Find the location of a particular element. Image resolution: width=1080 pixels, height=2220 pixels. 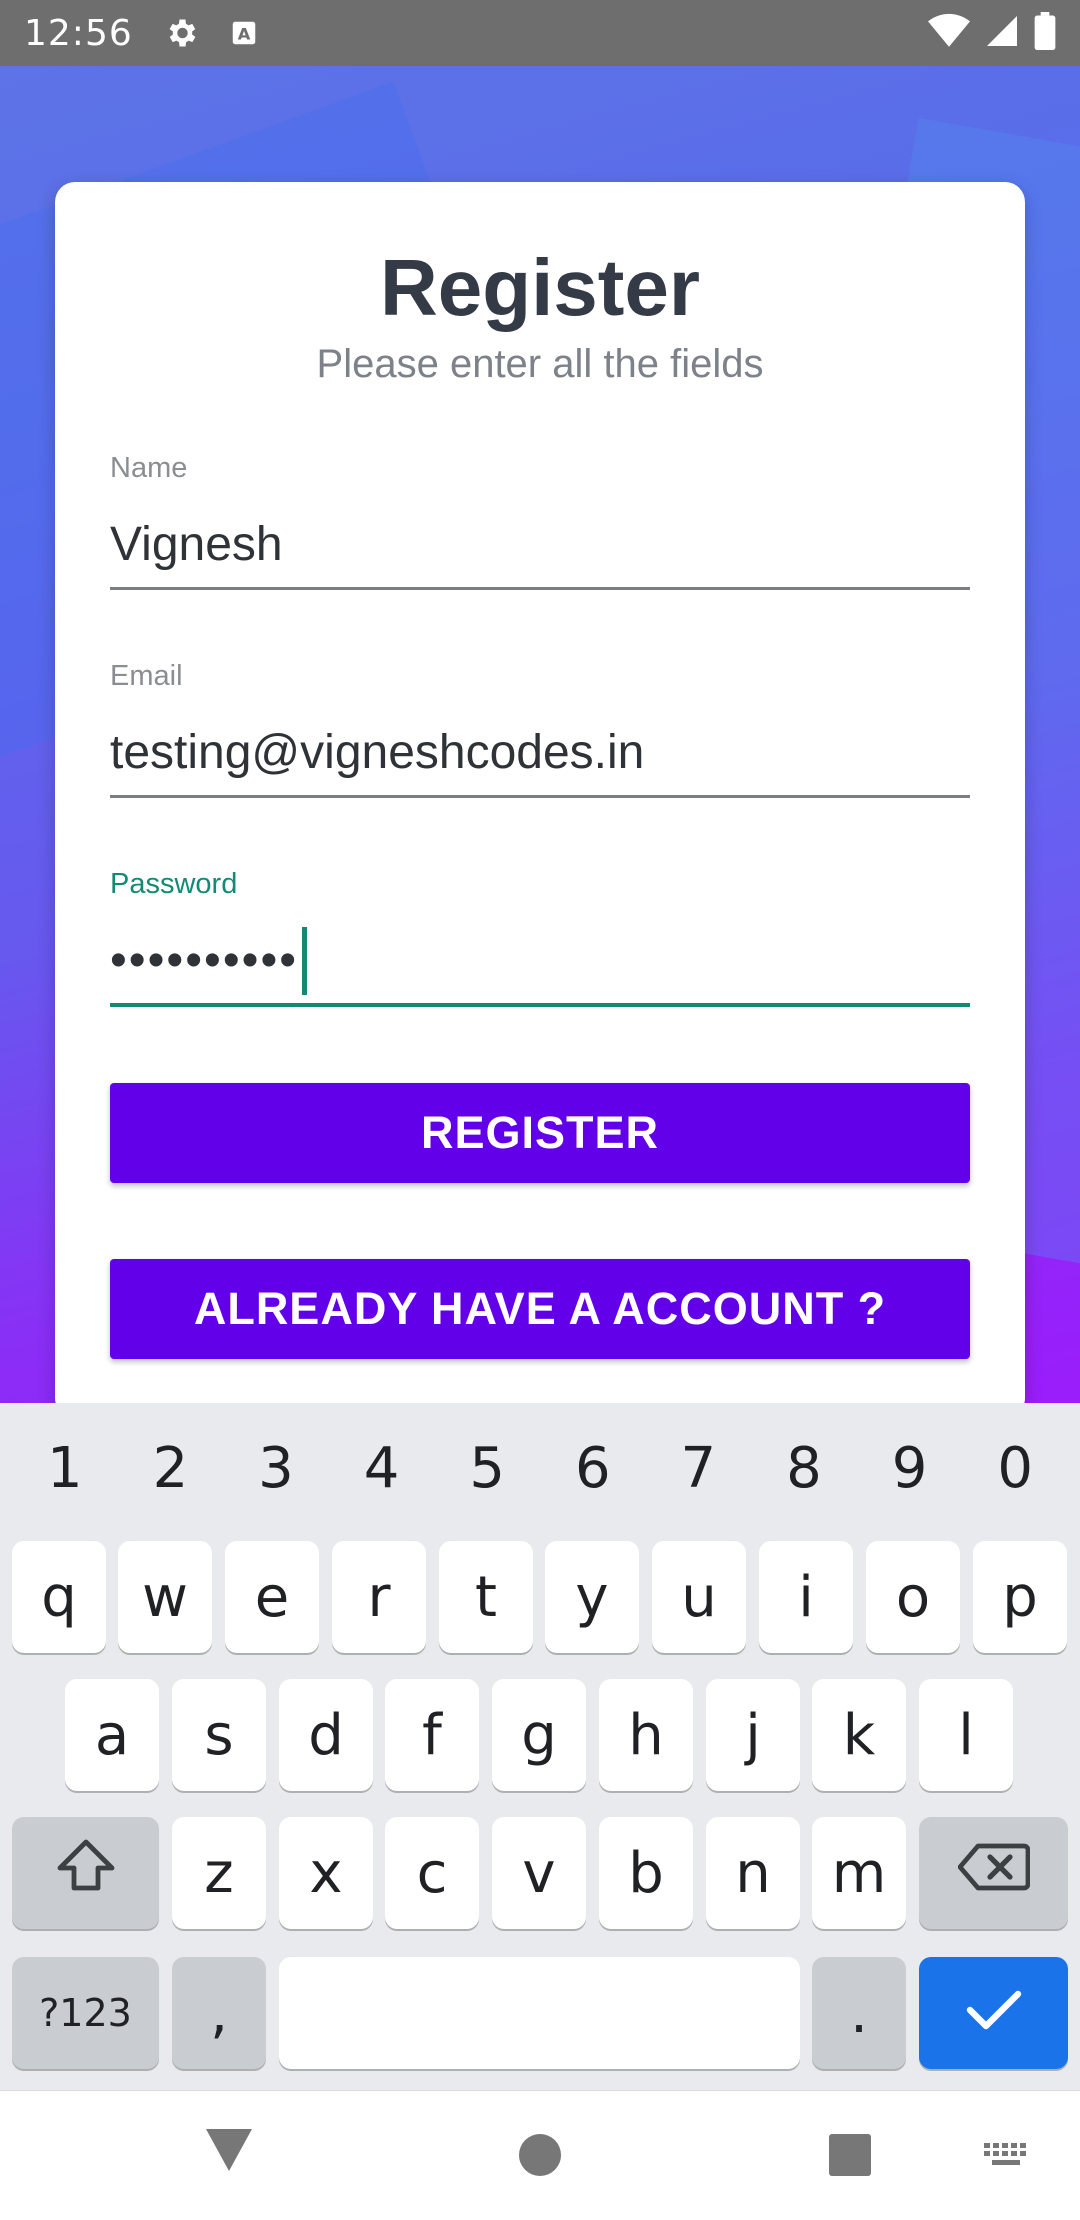

key-u: u is located at coordinates (699, 1597).